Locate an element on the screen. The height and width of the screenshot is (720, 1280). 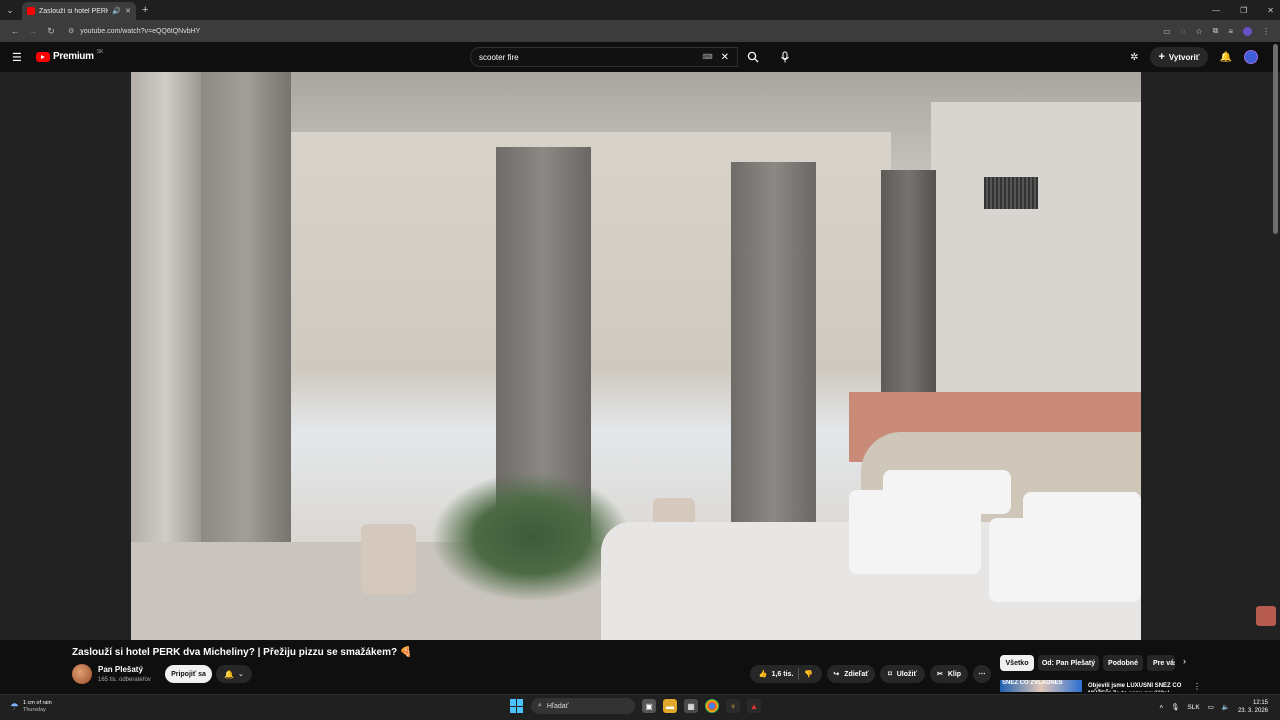
back-icon: ← is located at coordinates (15, 31).